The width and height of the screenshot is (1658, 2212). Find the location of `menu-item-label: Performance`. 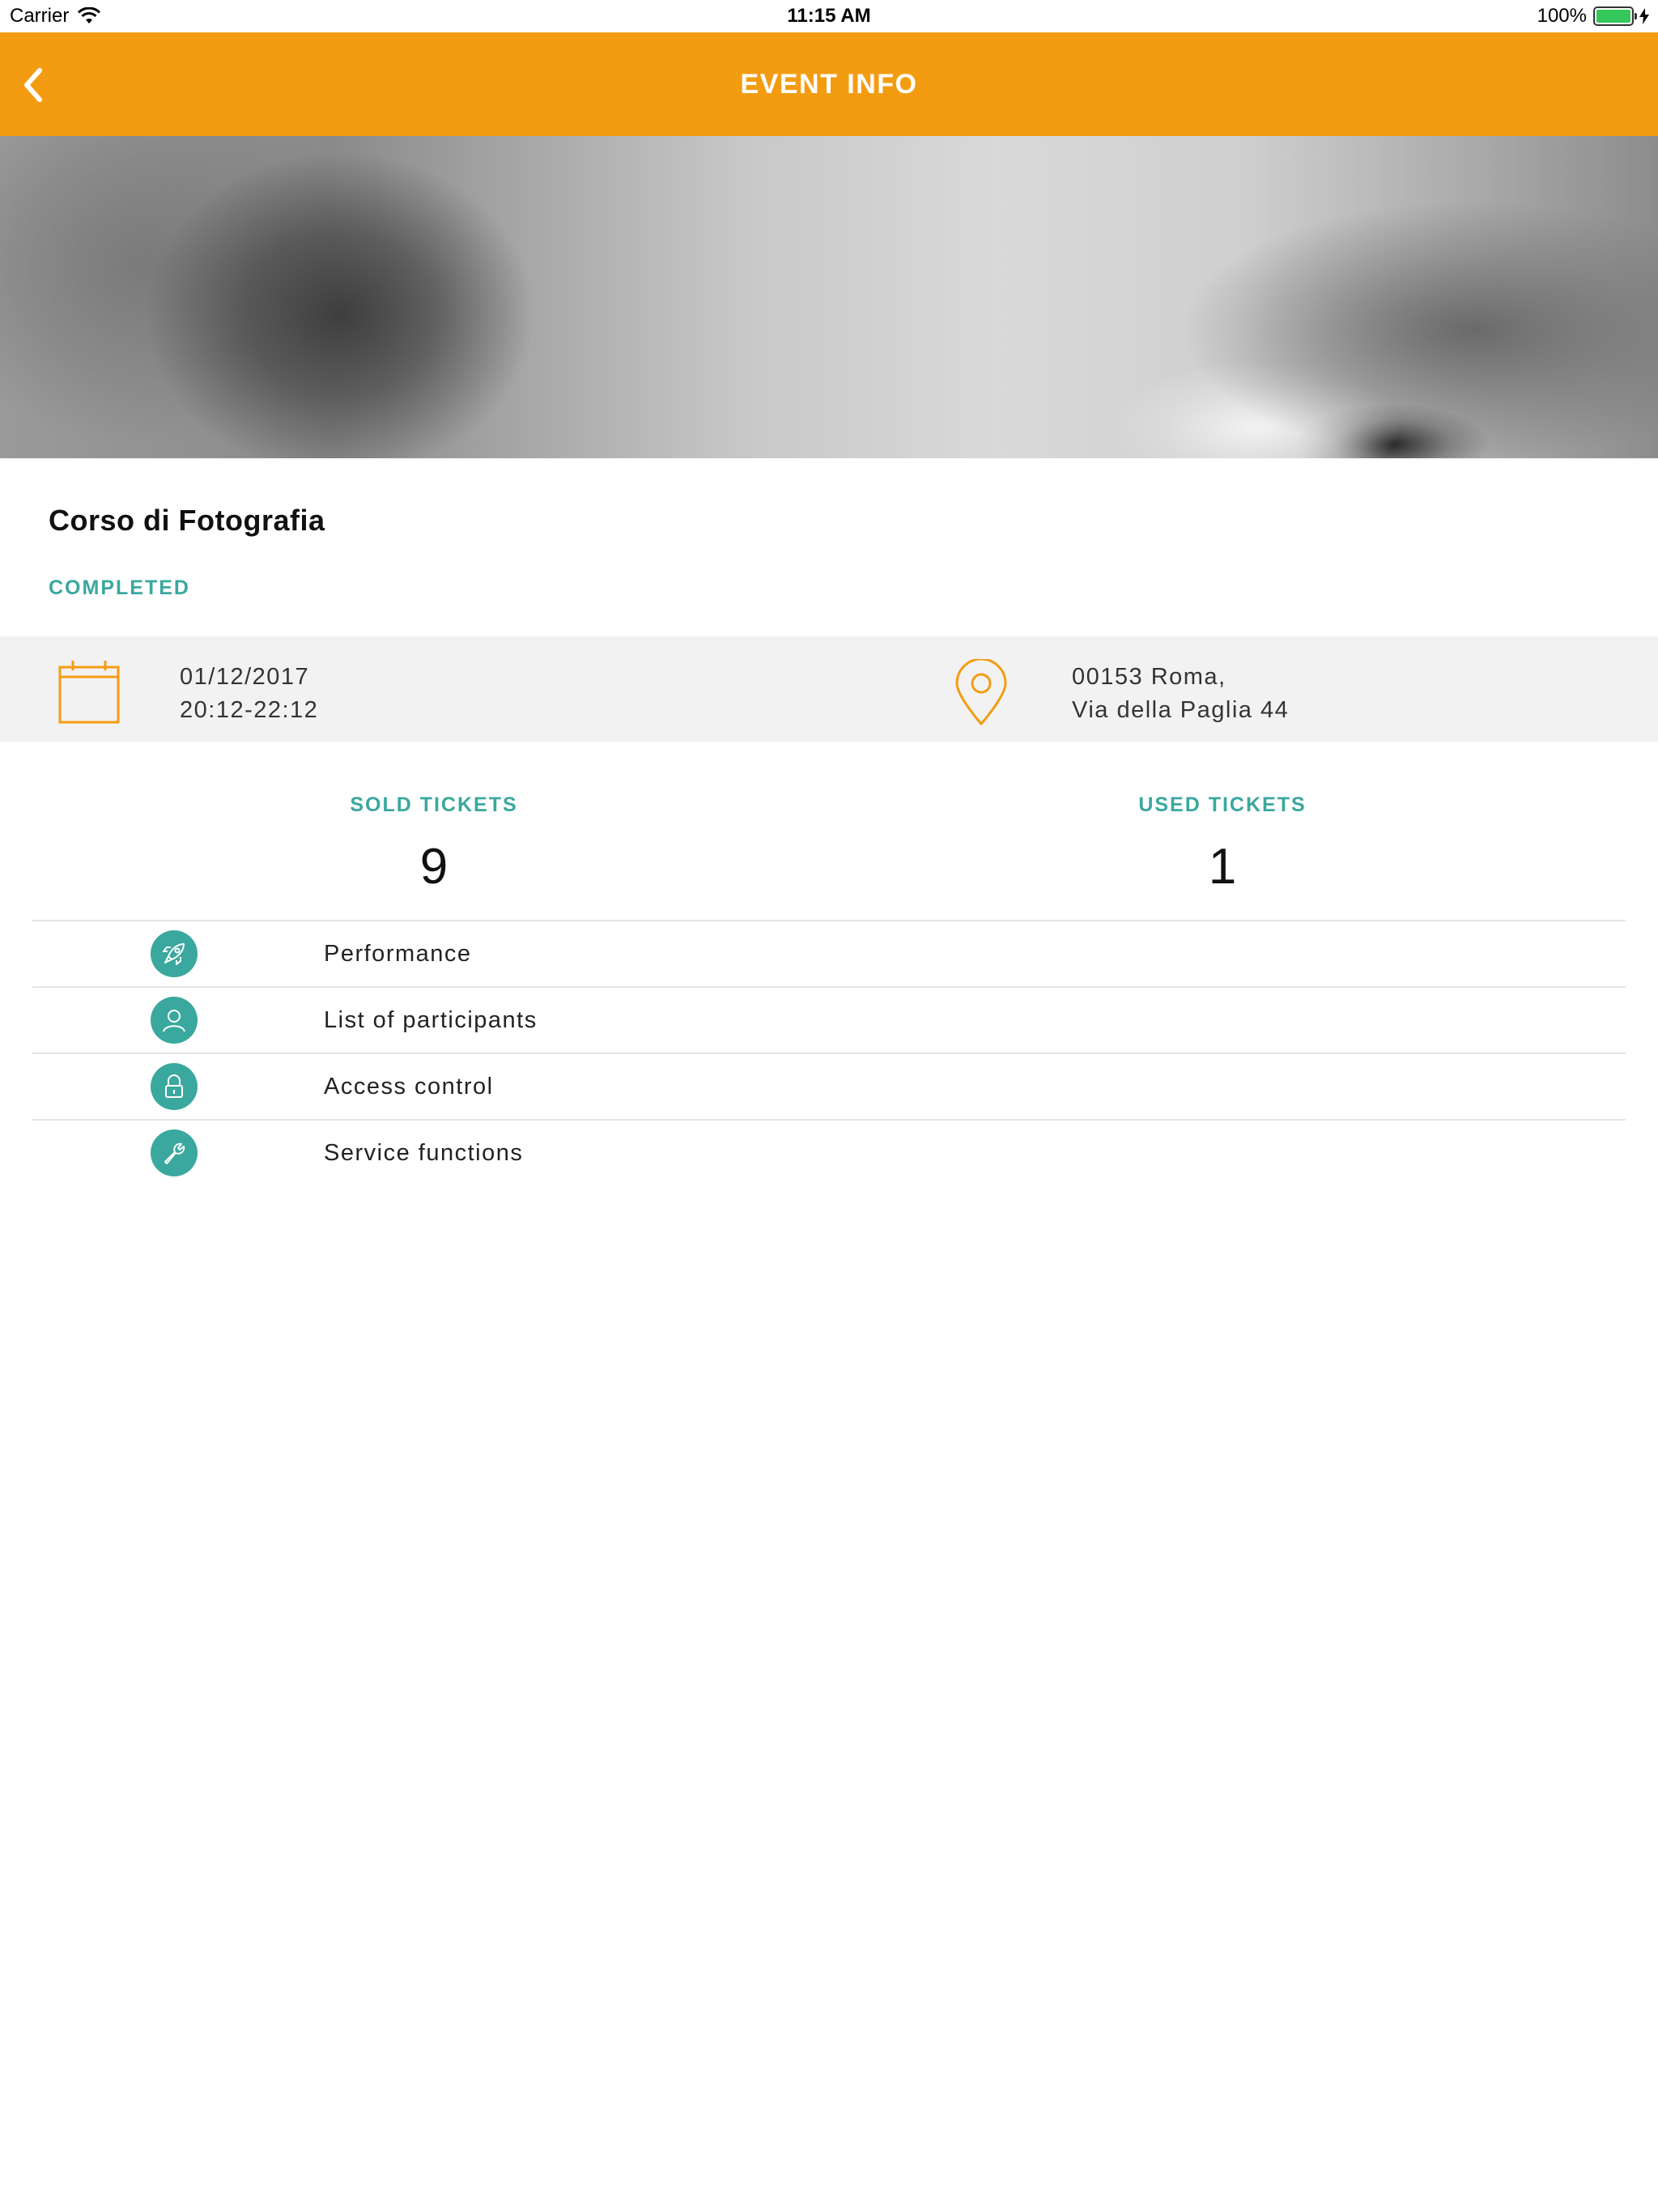

menu-item-label: Performance is located at coordinates (398, 954).